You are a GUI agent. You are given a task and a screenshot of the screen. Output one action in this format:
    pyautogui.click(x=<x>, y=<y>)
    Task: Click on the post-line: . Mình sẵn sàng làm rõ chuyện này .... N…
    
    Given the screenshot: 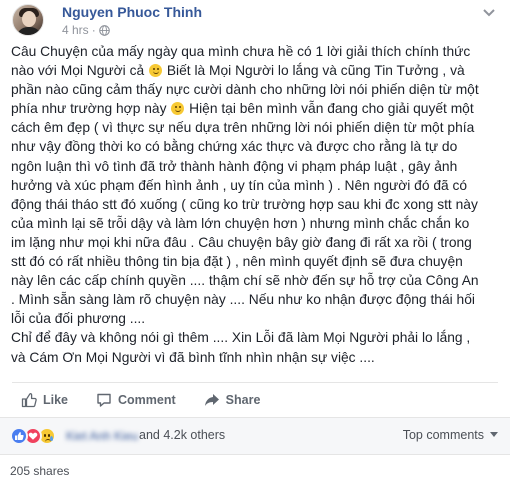 What is the action you would take?
    pyautogui.click(x=243, y=300)
    